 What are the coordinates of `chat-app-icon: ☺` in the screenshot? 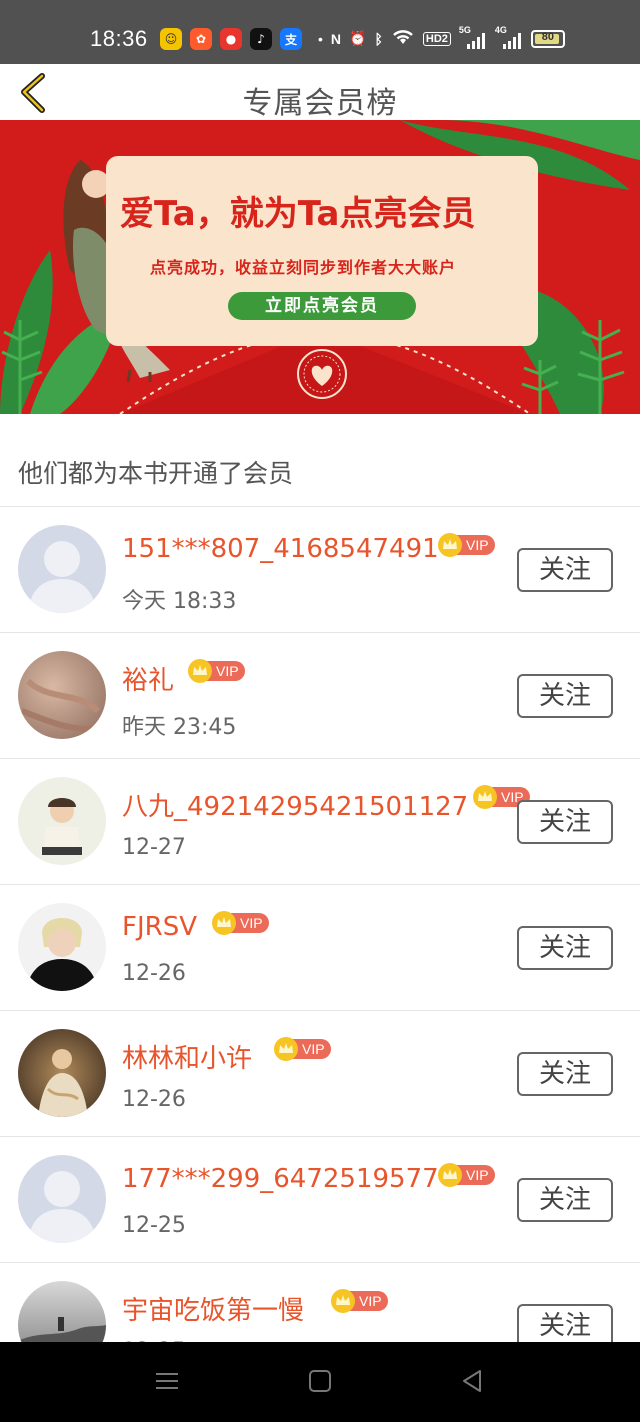 It's located at (171, 39).